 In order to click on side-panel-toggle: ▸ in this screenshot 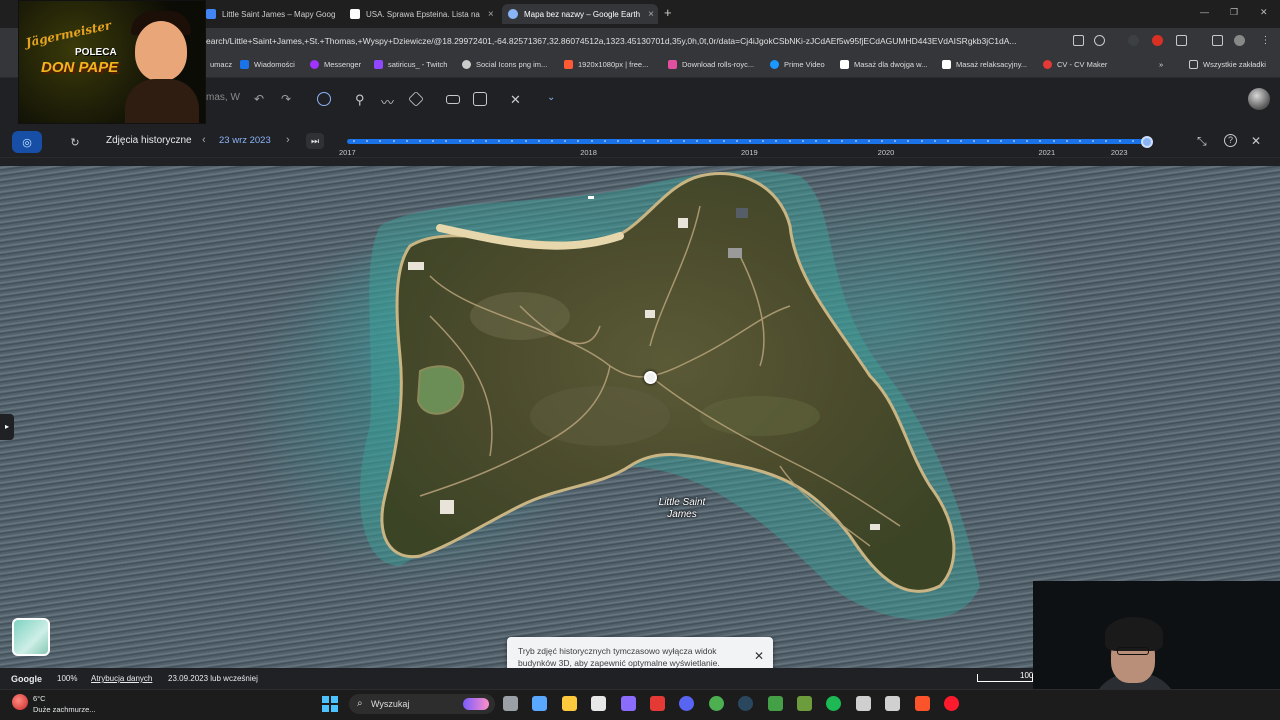, I will do `click(7, 427)`.